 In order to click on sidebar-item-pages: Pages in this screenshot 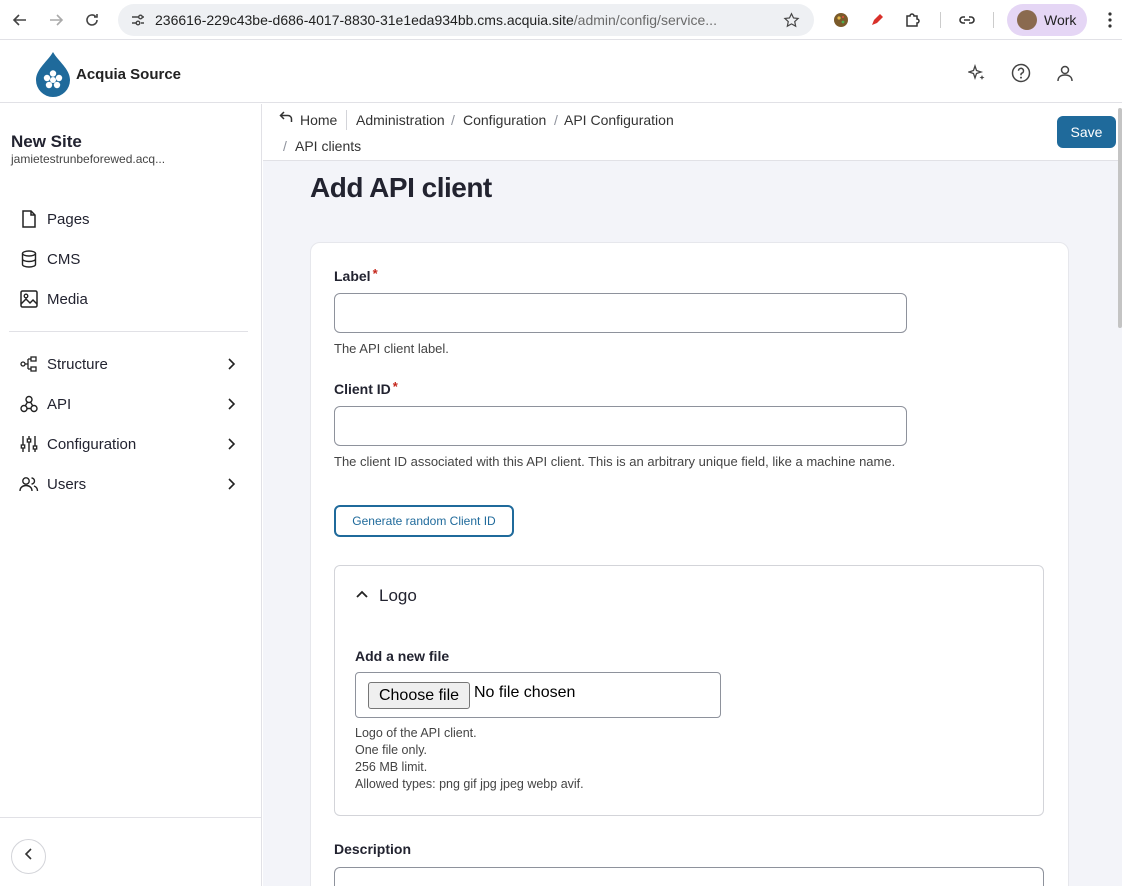, I will do `click(131, 219)`.